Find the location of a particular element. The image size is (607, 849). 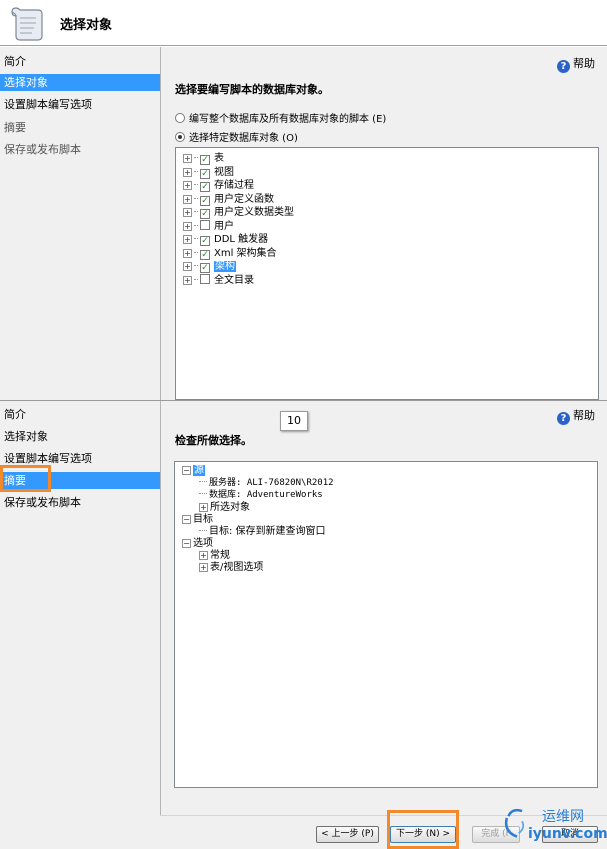

object-type-row: + ✓ 用户定义函数 is located at coordinates (228, 199).